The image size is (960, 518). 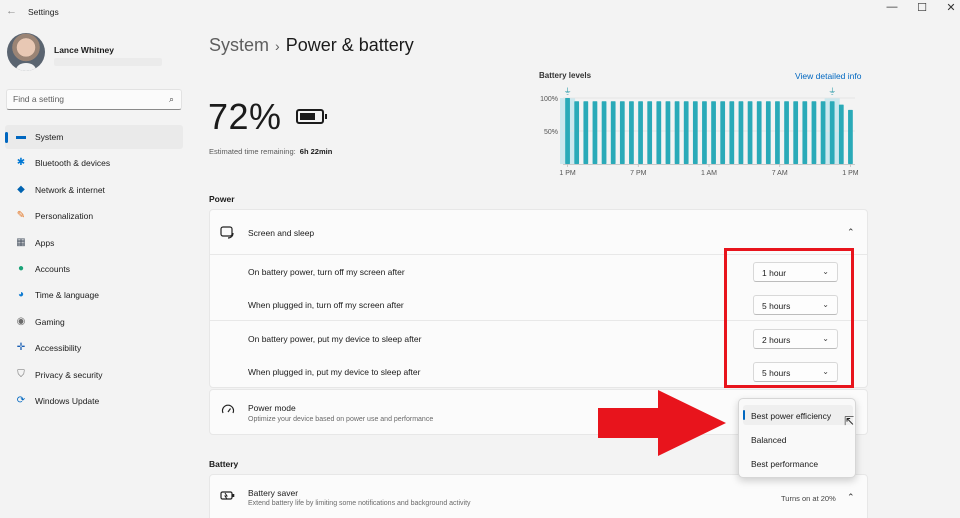 I want to click on sidebar-item-time-language: ◕ Time & language, so click(x=94, y=295).